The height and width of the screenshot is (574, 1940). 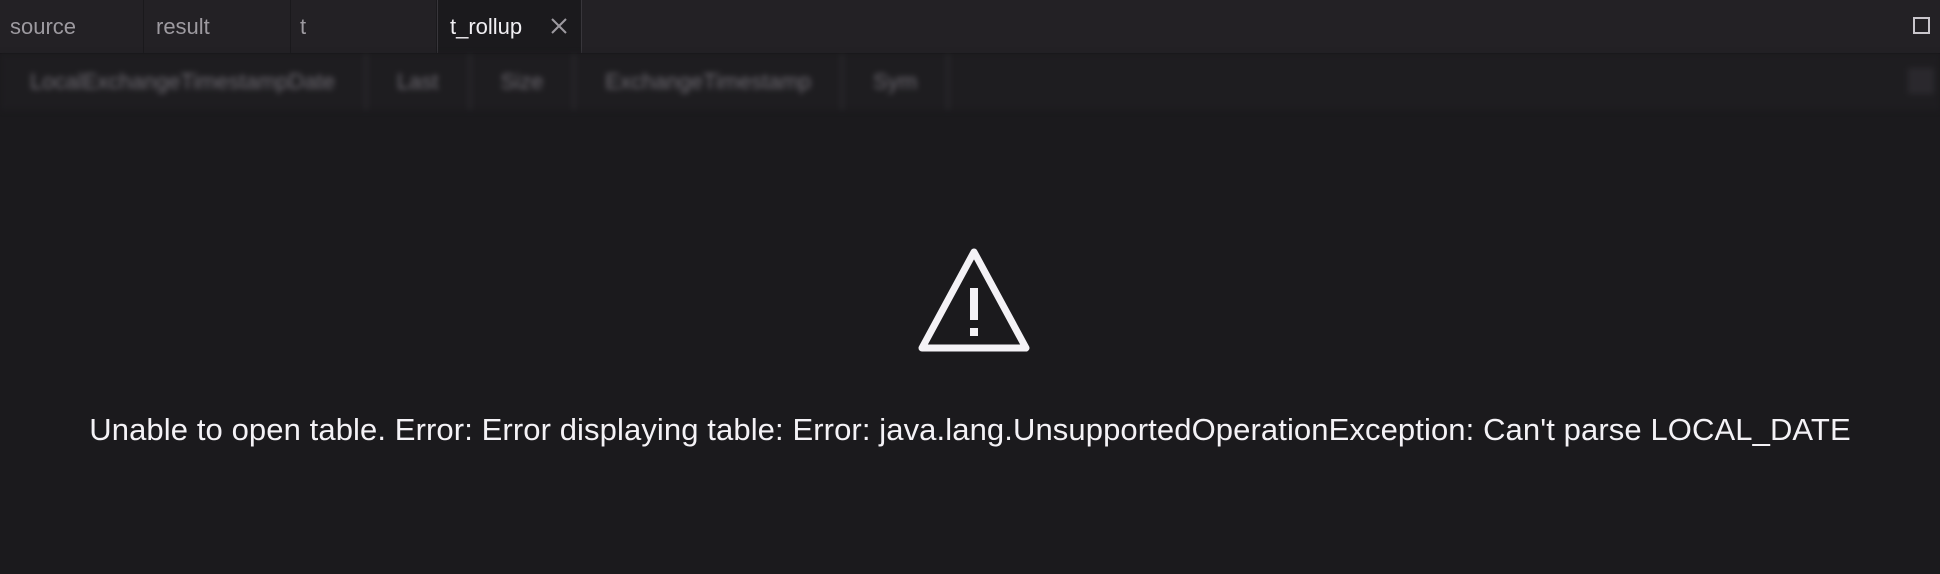 I want to click on column-header: ExchangeTimestamp, so click(x=709, y=82).